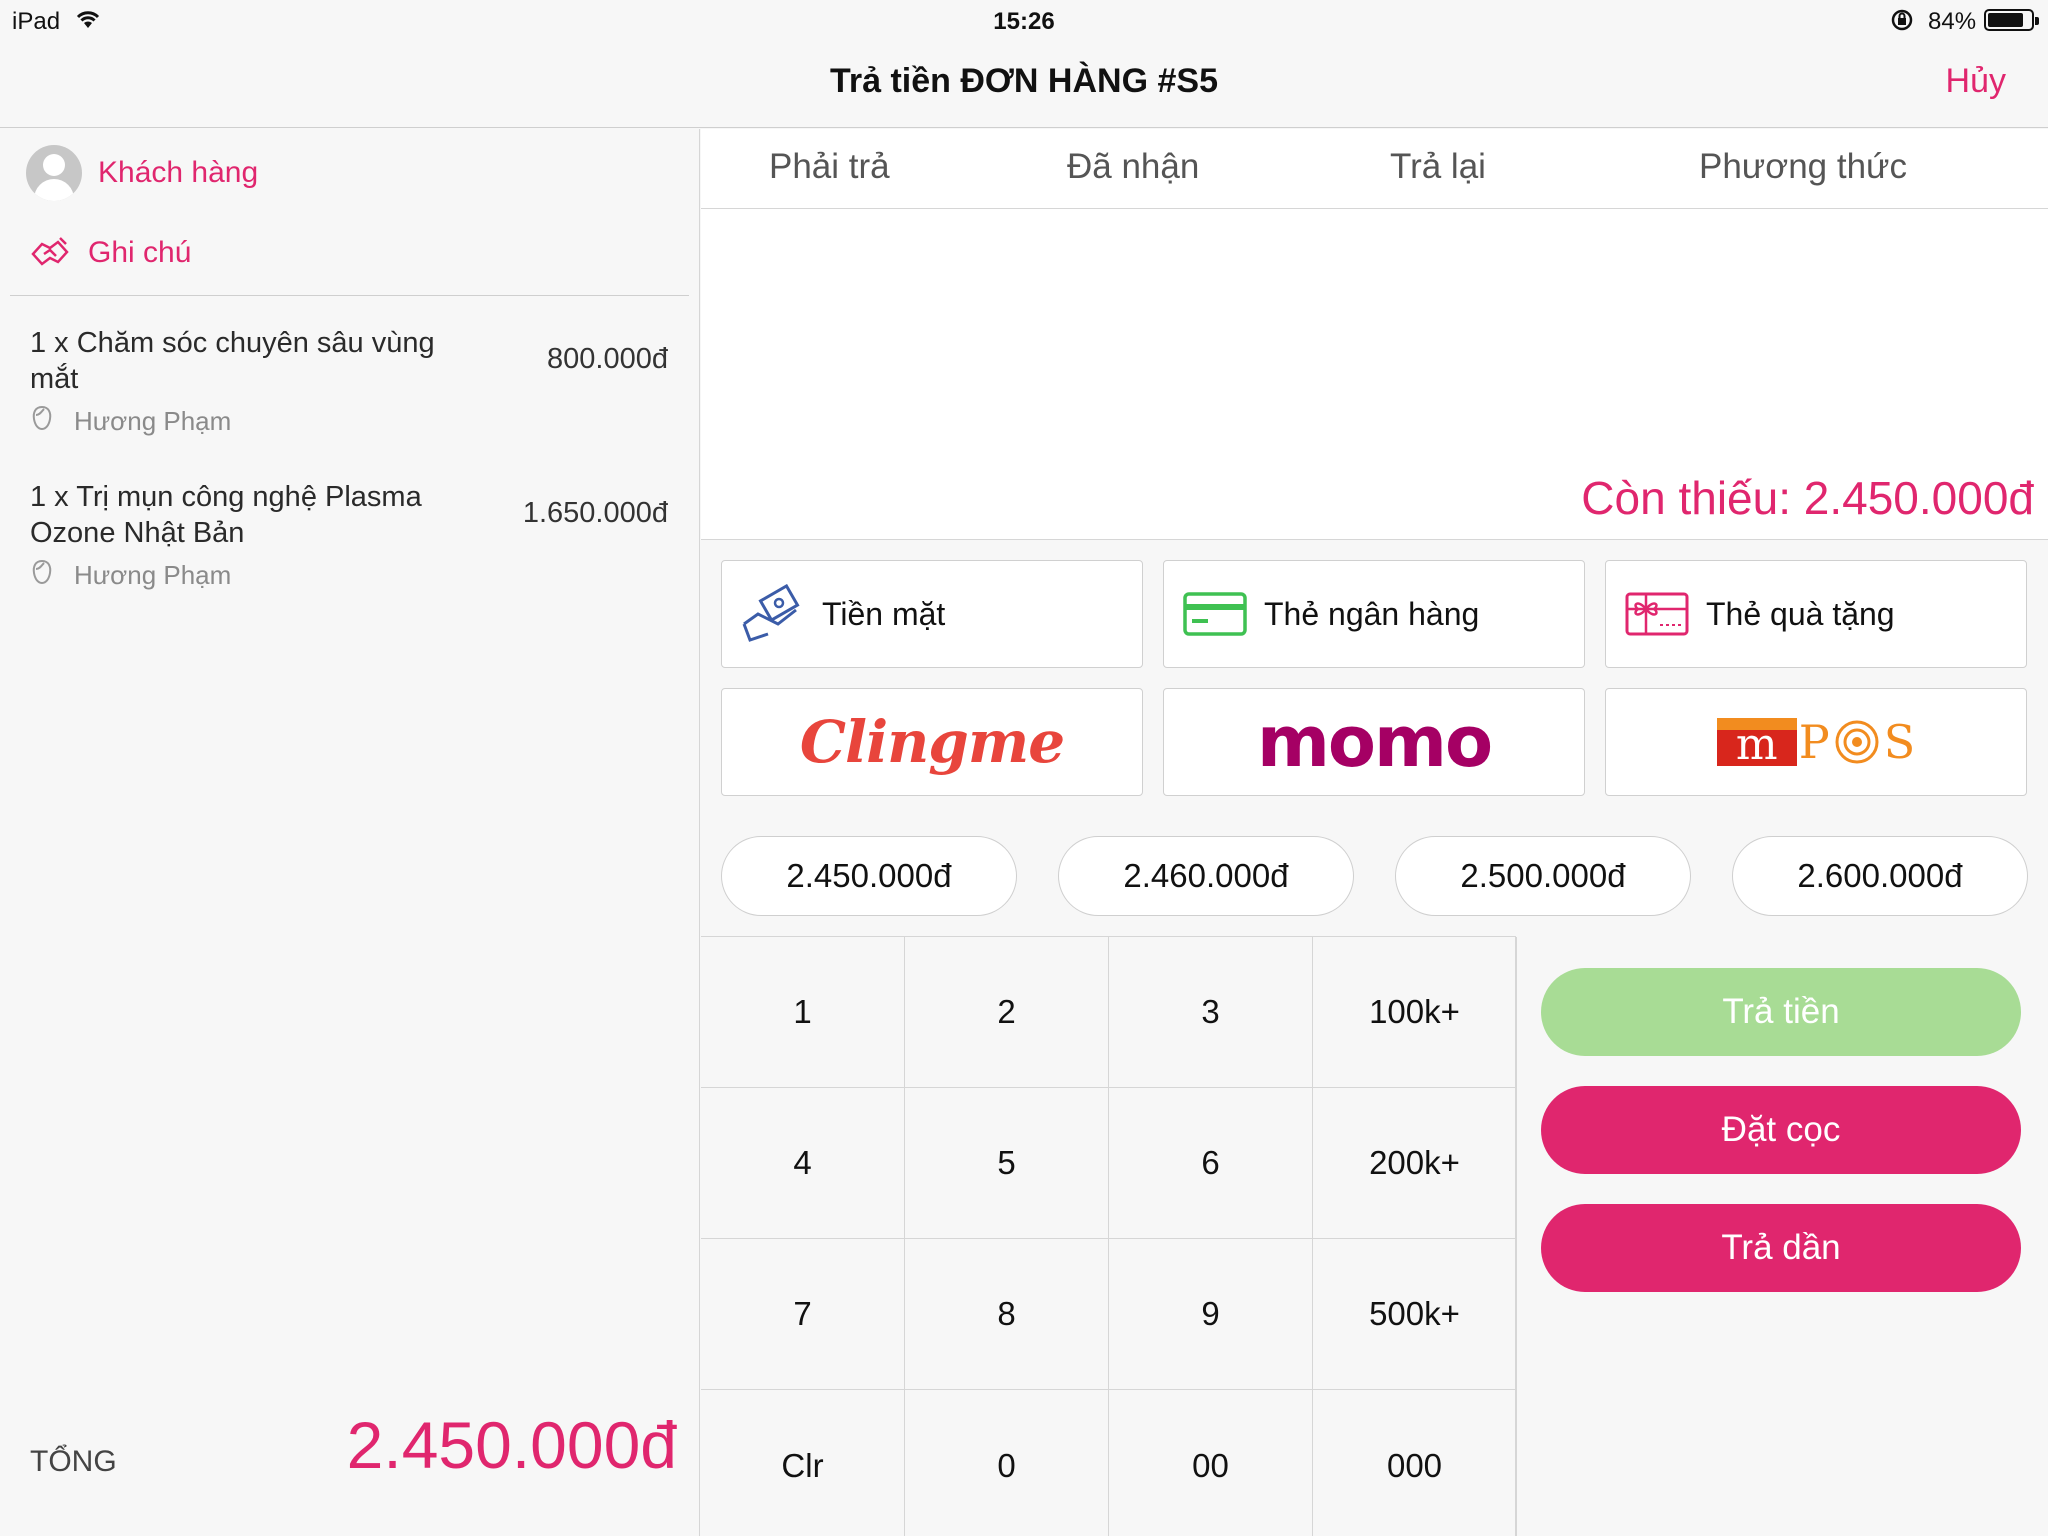  Describe the element at coordinates (1374, 169) in the screenshot. I see `payment-summary-header: Phải trả Đã nhận Trả lại Phương thức` at that location.